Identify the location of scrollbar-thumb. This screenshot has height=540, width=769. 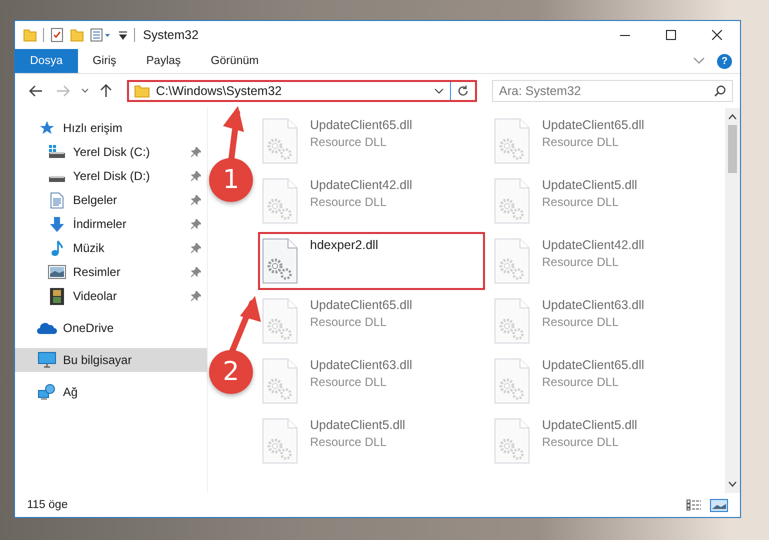
(732, 149).